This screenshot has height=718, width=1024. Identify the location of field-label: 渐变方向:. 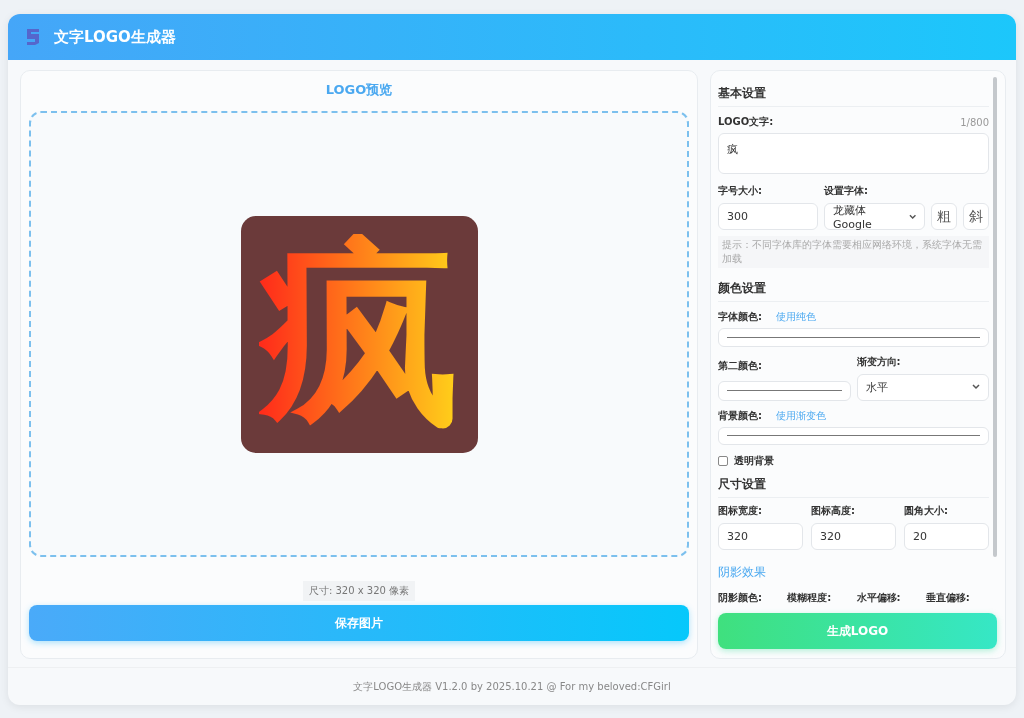
(879, 361).